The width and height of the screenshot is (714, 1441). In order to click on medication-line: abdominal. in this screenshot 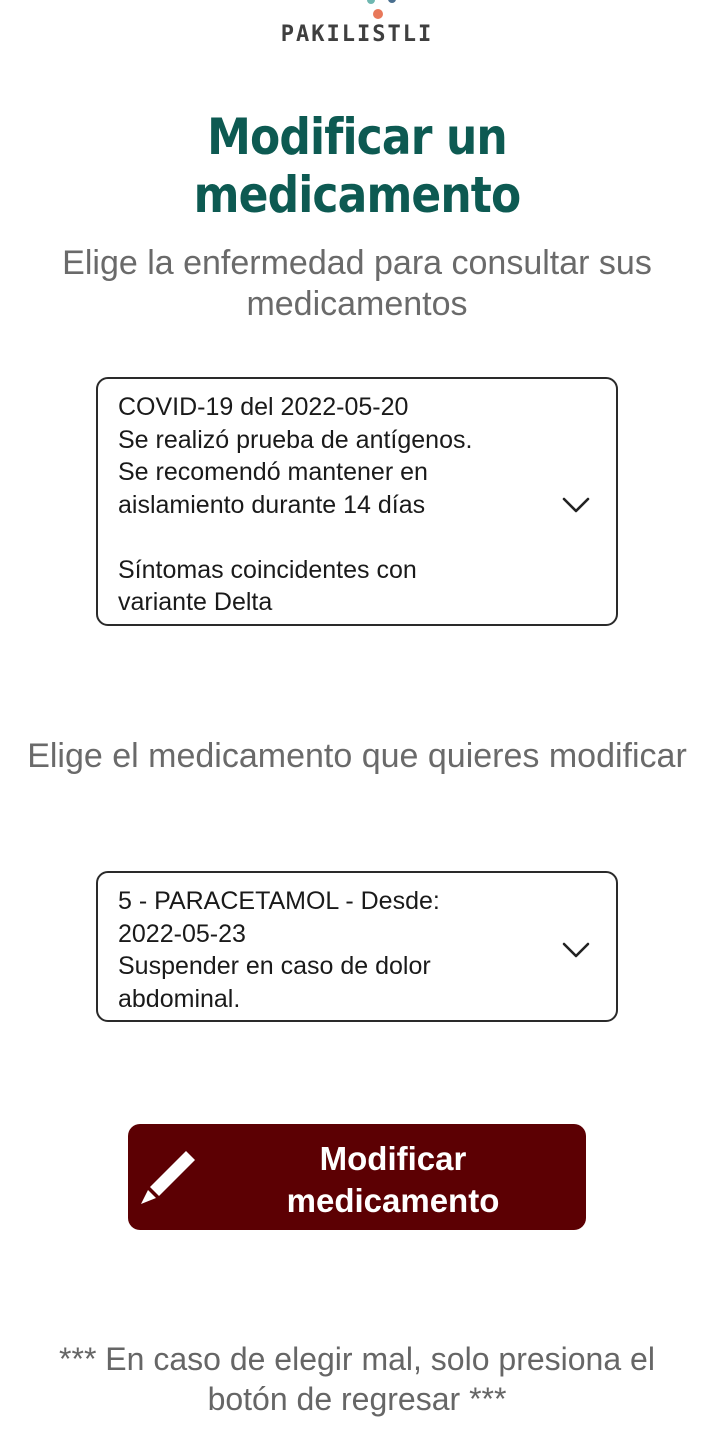, I will do `click(179, 998)`.